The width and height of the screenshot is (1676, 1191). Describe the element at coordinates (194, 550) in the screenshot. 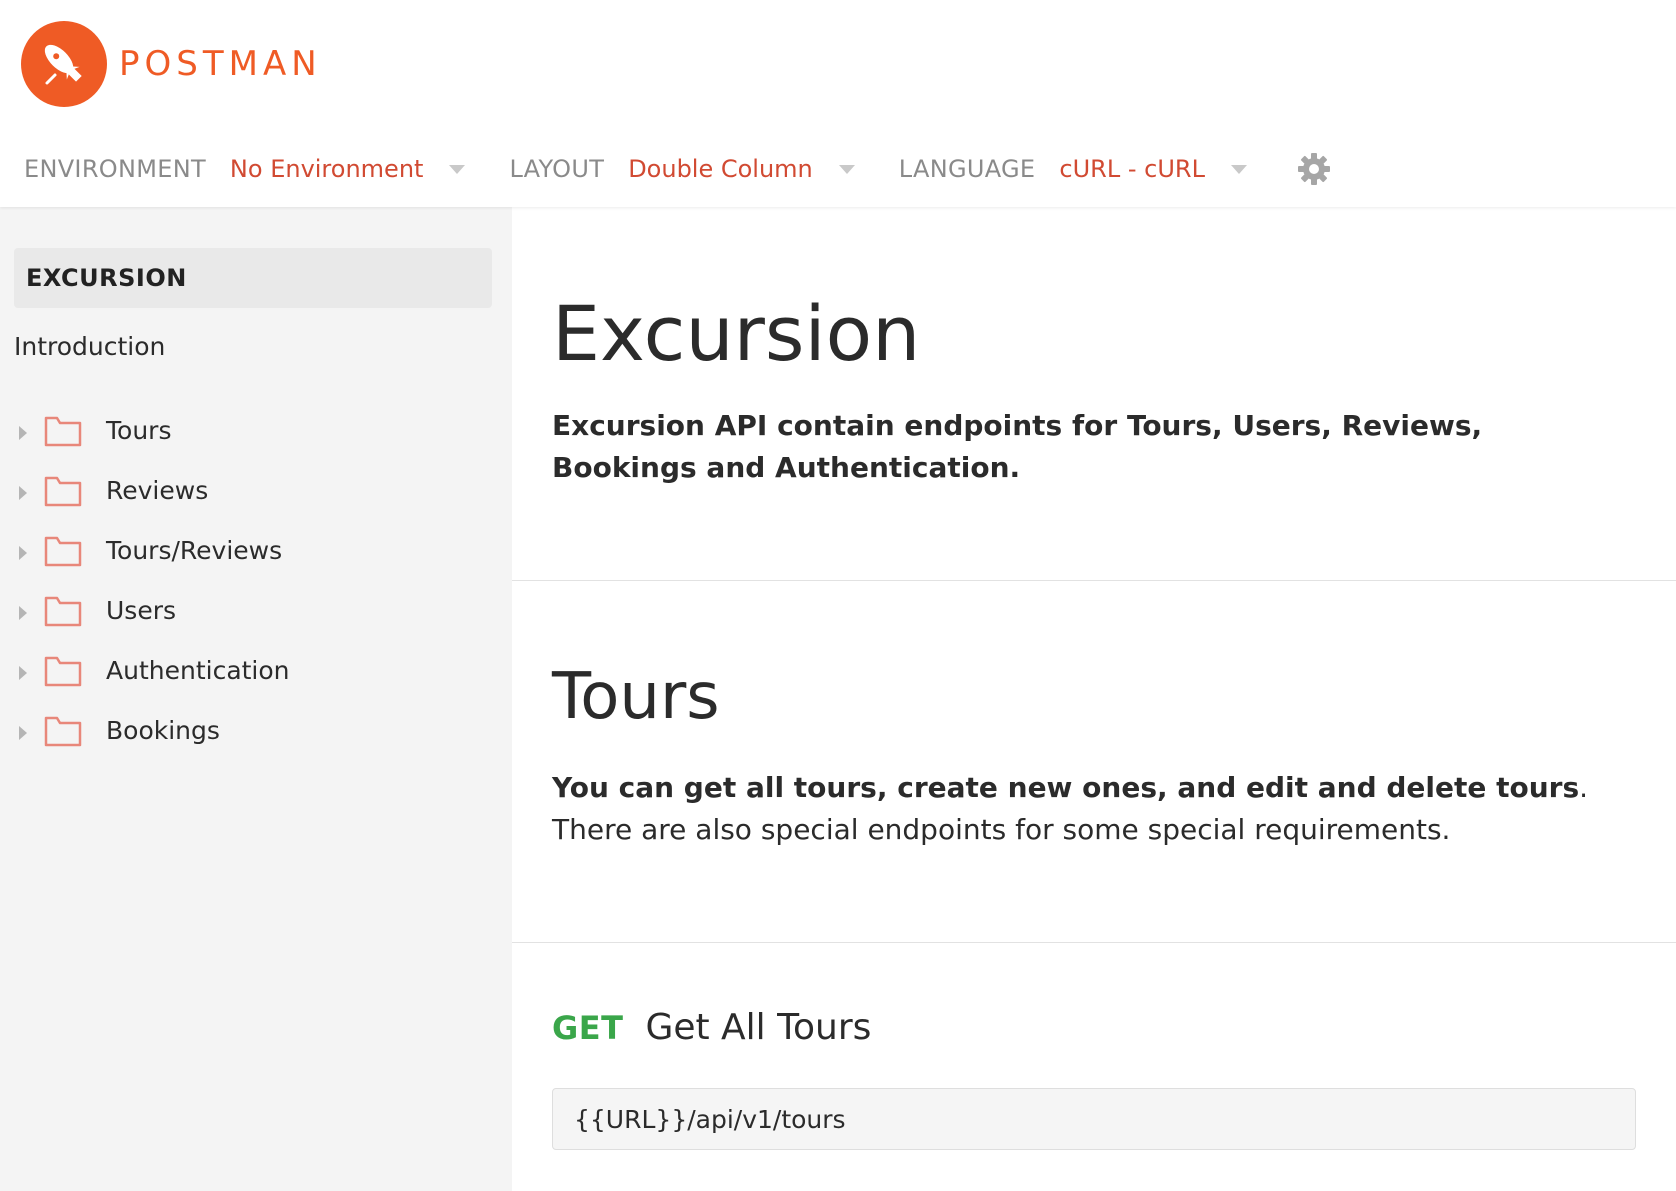

I see `sidebar-item-label: Tours/Reviews` at that location.